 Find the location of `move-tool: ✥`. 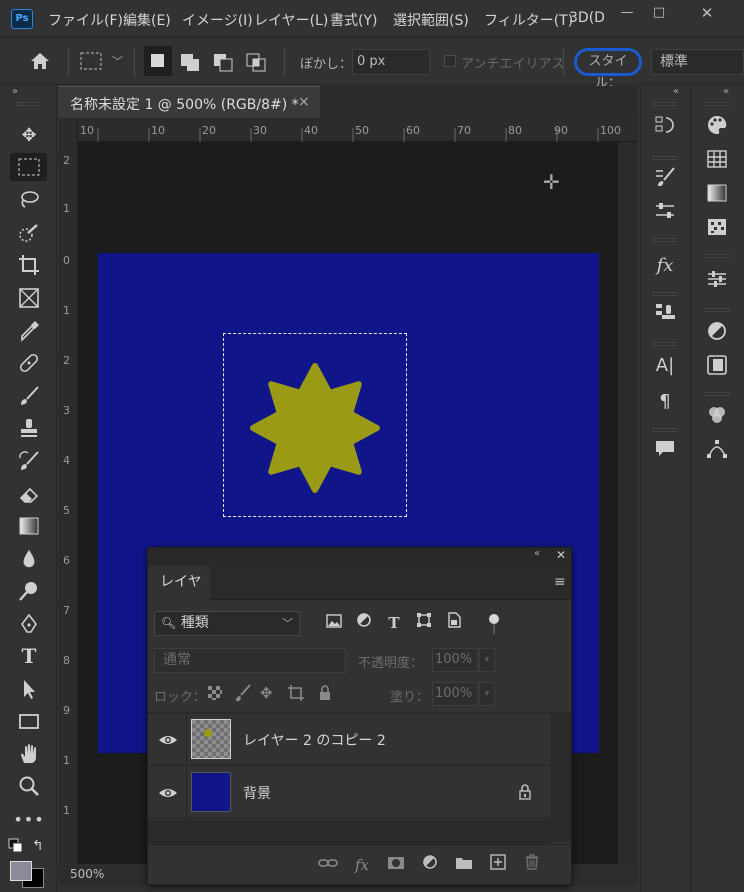

move-tool: ✥ is located at coordinates (29, 136).